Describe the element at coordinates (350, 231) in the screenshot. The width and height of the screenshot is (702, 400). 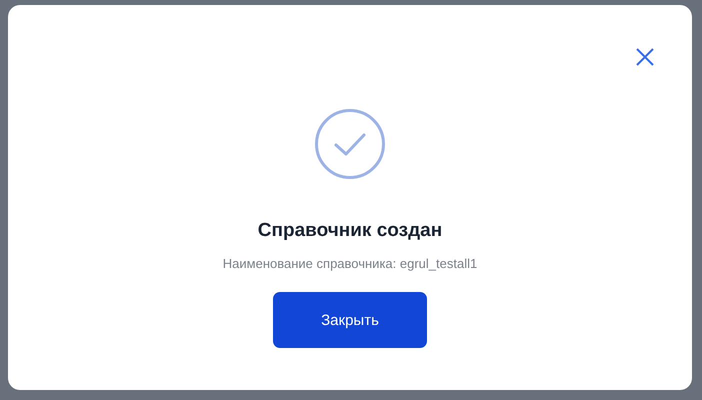
I see `dialog-title: Справочник создан` at that location.